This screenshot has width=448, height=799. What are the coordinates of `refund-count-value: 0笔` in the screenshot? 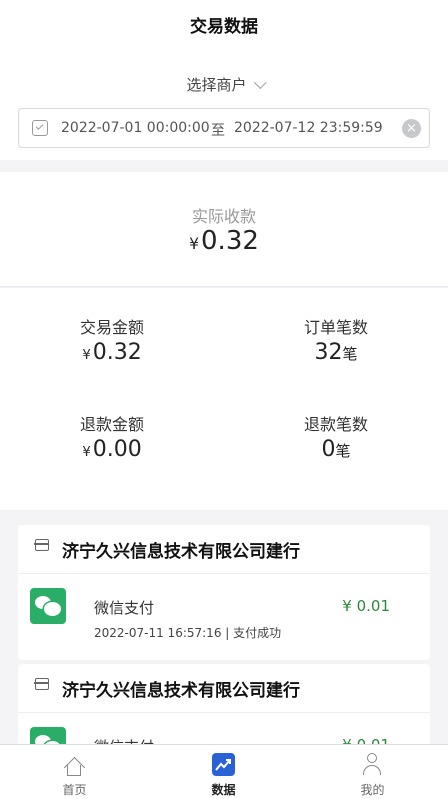 It's located at (336, 449).